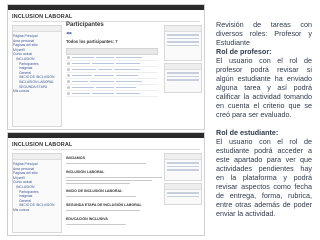  Describe the element at coordinates (69, 33) in the screenshot. I see `pager: ◀ ▶` at that location.